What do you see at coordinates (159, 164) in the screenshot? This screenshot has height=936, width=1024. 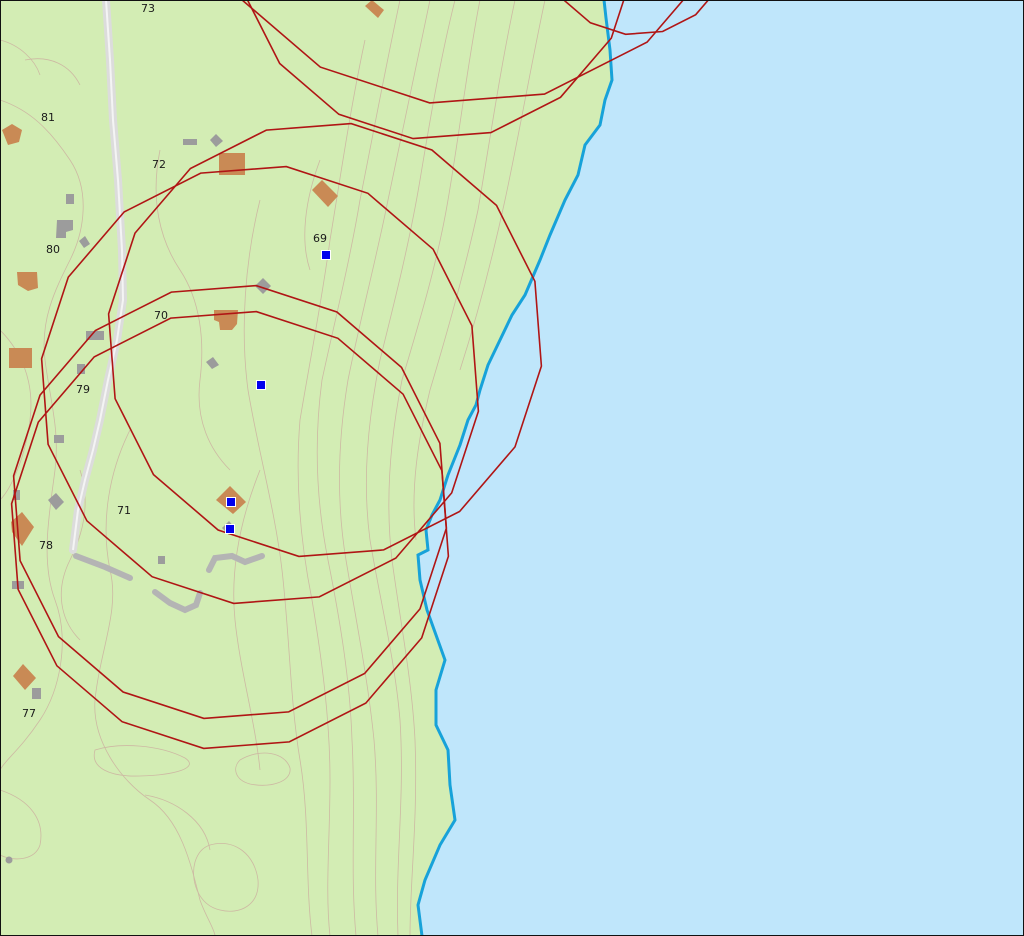 I see `parcel-number-label: 72` at bounding box center [159, 164].